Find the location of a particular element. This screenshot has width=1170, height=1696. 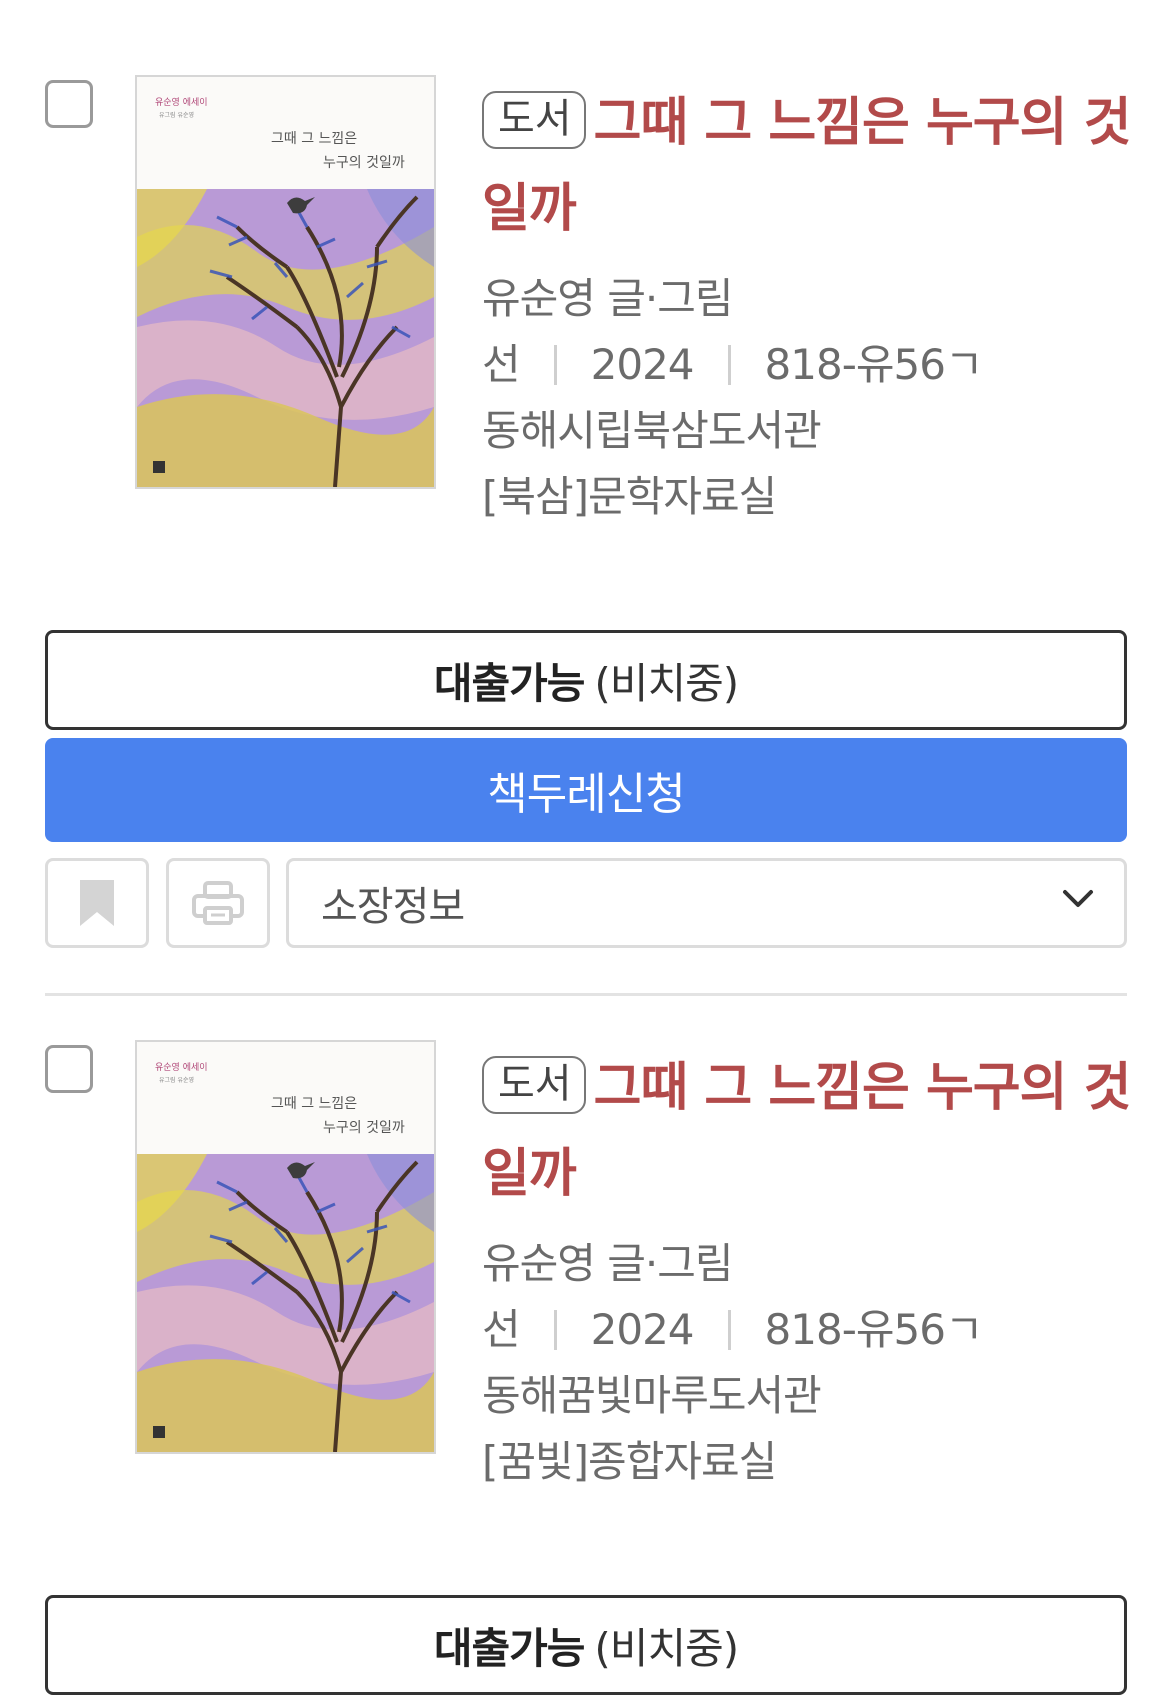

print-icon is located at coordinates (218, 903).